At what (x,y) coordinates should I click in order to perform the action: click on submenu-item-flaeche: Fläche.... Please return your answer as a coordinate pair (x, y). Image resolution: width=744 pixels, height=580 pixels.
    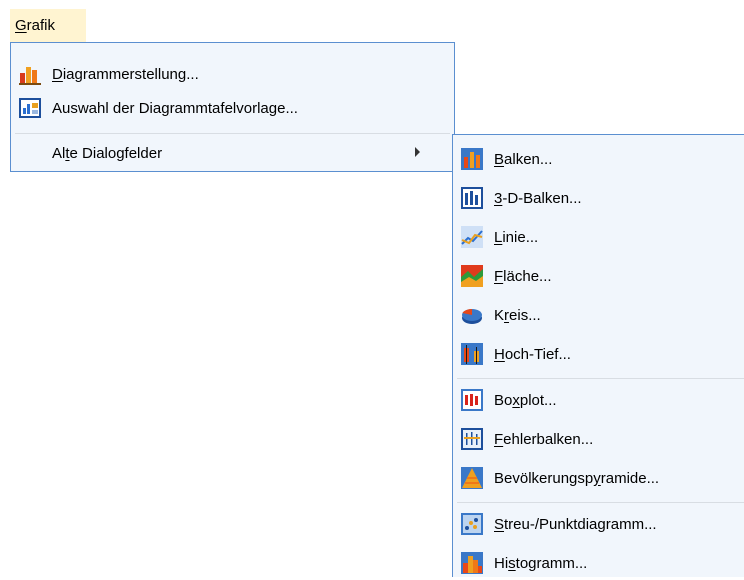
    Looking at the image, I should click on (598, 276).